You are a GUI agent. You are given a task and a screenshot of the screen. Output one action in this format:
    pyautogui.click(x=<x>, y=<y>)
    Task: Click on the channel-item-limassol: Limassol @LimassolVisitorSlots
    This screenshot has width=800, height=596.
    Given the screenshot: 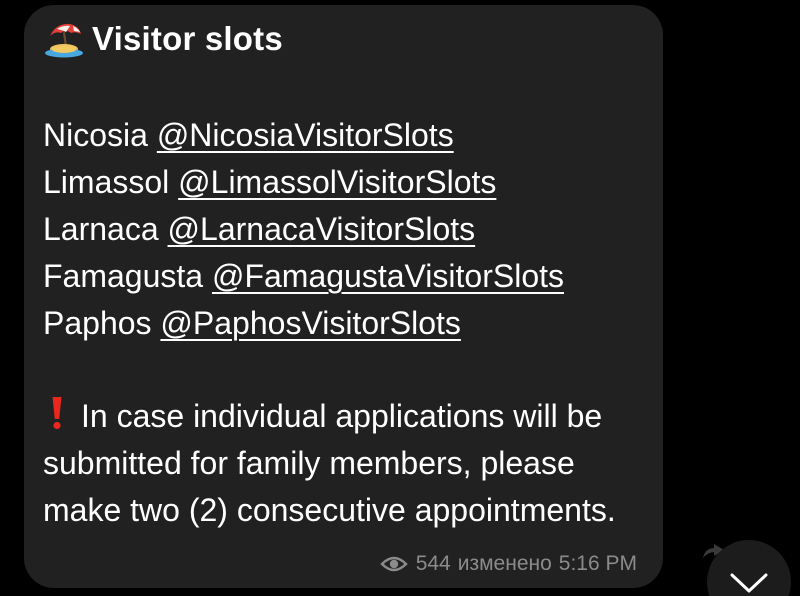 What is the action you would take?
    pyautogui.click(x=303, y=182)
    